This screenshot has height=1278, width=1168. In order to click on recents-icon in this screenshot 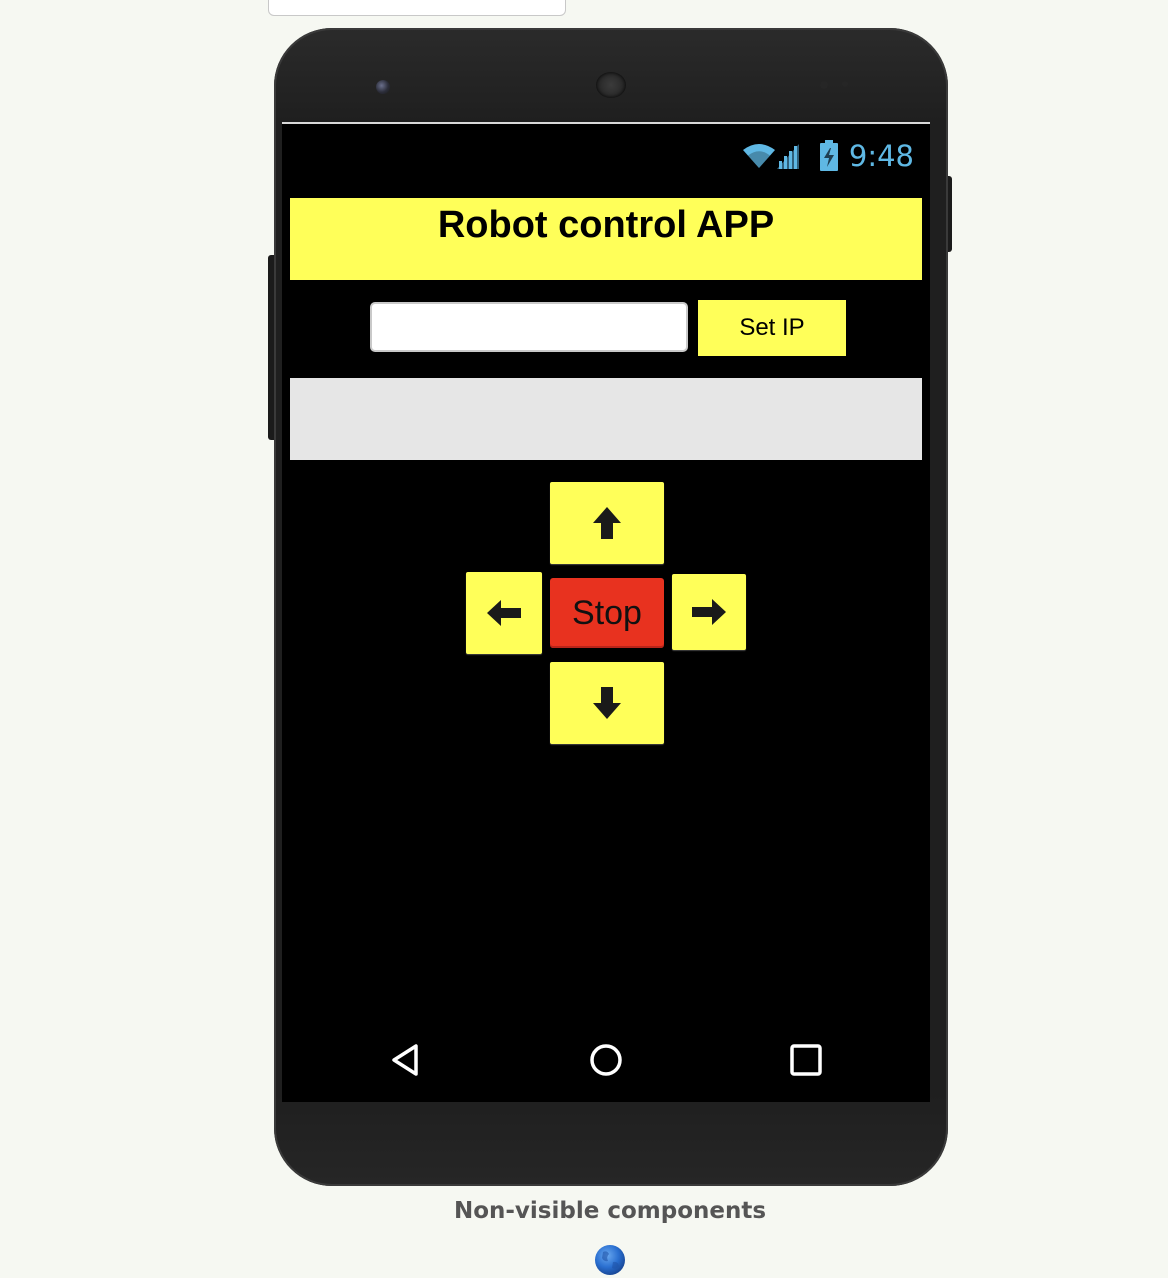, I will do `click(806, 1060)`.